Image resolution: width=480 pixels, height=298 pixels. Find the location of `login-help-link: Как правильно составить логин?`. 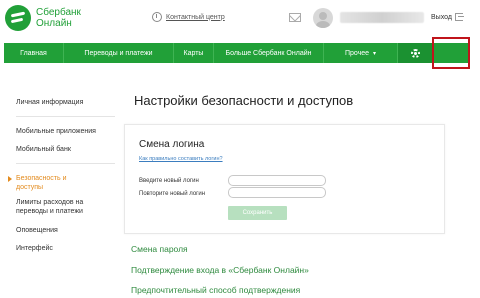

login-help-link: Как правильно составить логин? is located at coordinates (181, 159).